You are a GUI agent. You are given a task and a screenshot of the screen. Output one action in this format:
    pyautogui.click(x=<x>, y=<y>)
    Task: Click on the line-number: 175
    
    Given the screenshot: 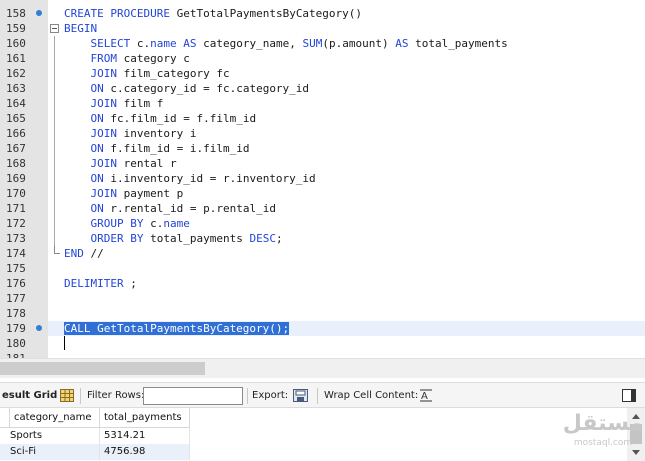 What is the action you would take?
    pyautogui.click(x=16, y=268)
    